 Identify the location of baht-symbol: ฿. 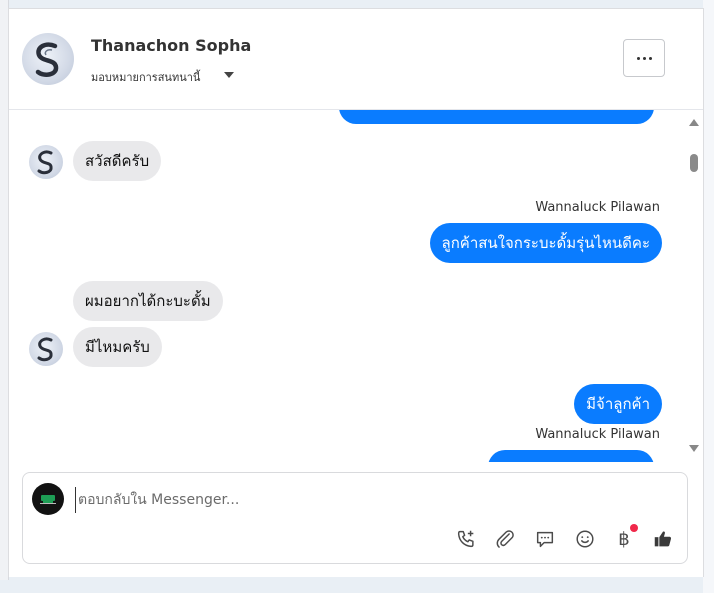
(624, 539).